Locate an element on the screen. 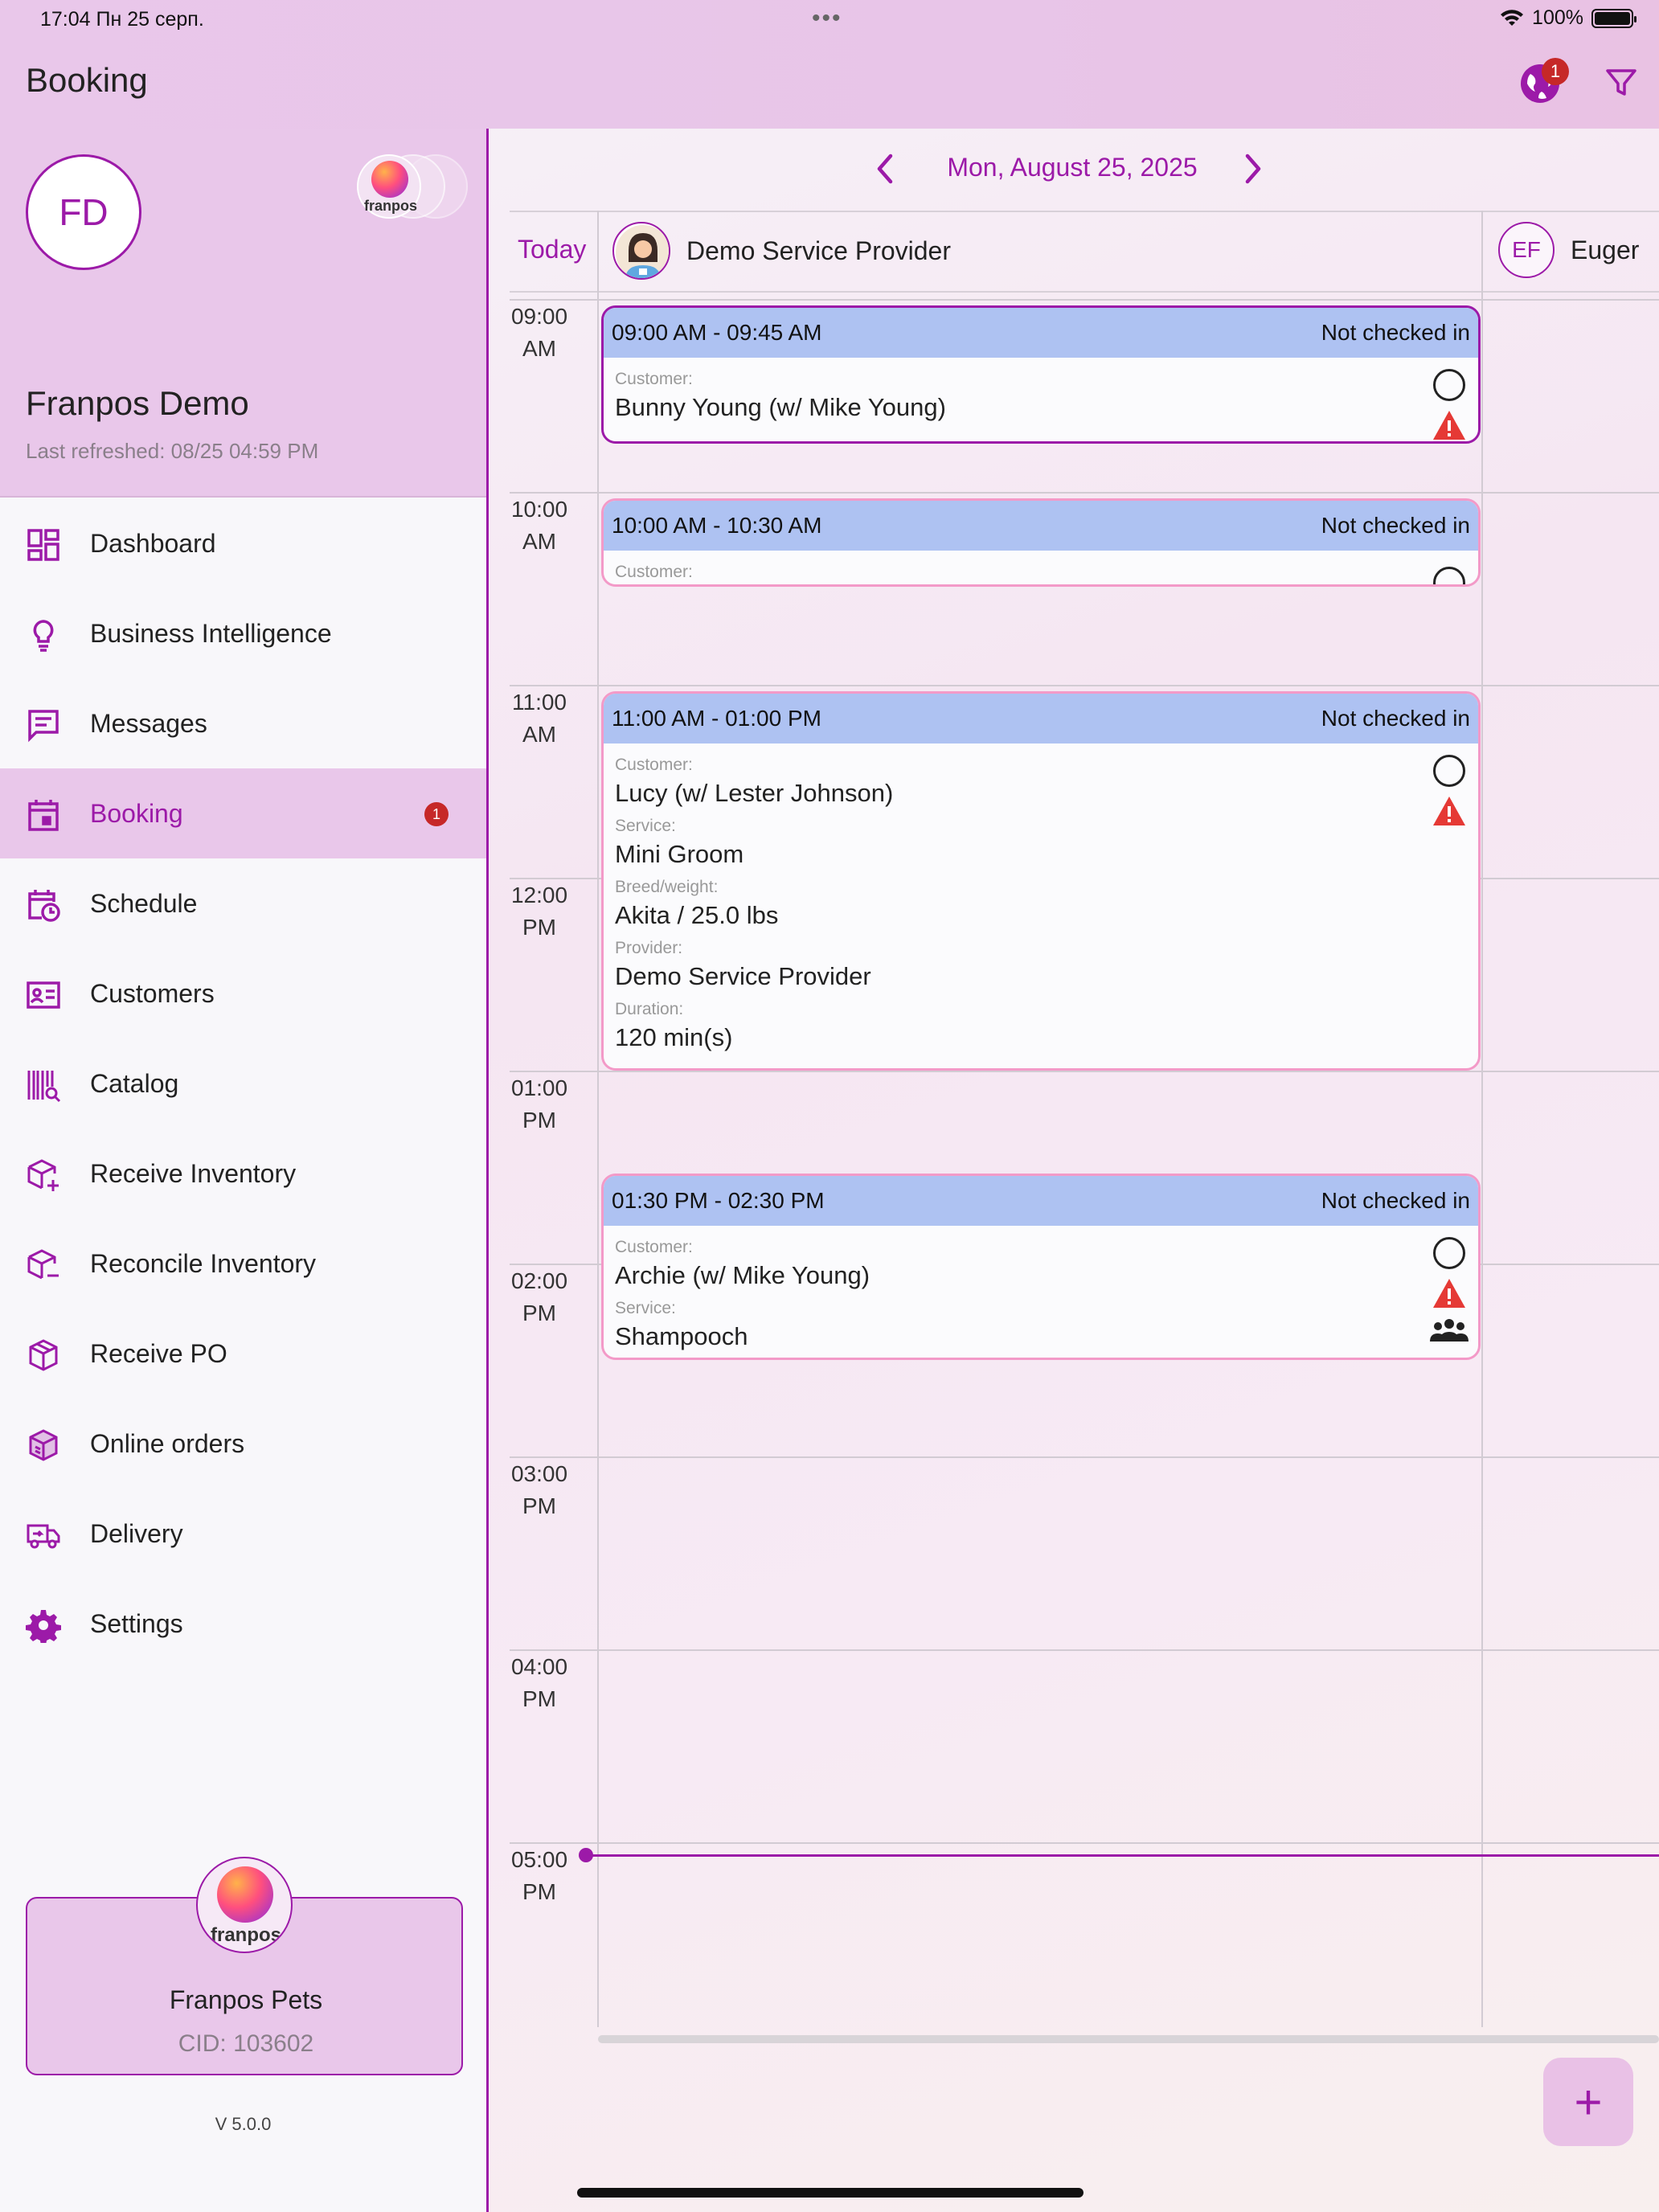  time-label: 03:00 PM is located at coordinates (539, 1489).